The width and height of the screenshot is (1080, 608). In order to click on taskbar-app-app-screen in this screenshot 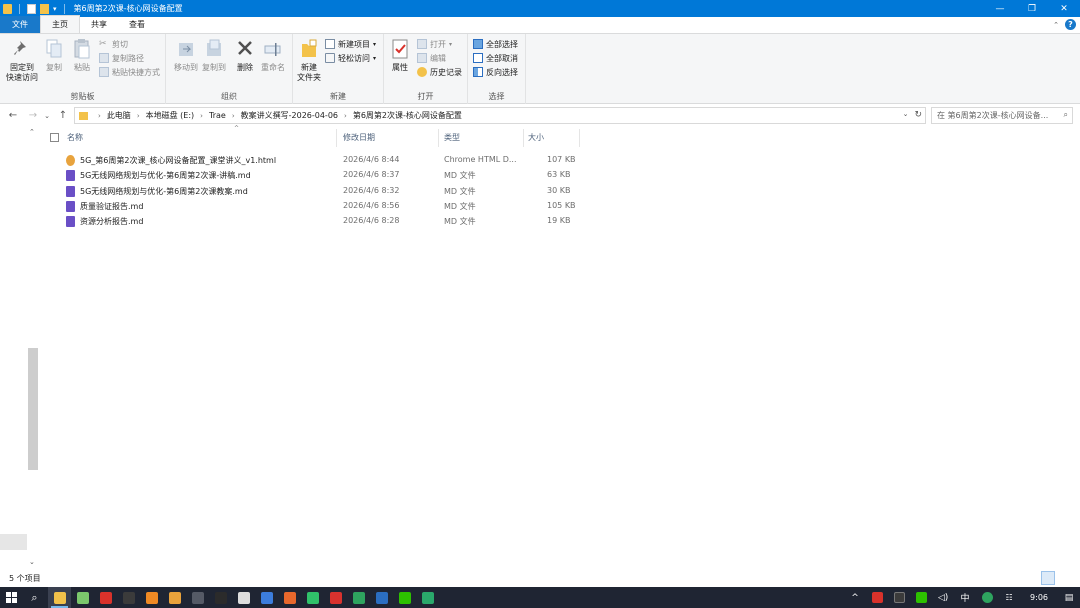, I will do `click(427, 597)`.